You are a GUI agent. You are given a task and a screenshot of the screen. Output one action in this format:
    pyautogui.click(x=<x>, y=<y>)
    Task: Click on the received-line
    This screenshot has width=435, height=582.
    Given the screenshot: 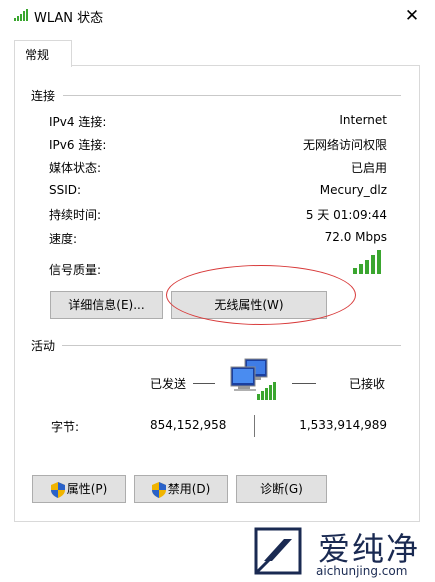 What is the action you would take?
    pyautogui.click(x=304, y=383)
    